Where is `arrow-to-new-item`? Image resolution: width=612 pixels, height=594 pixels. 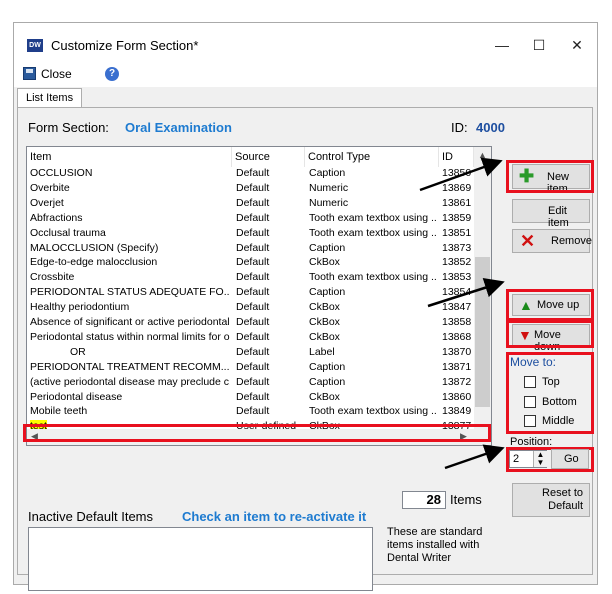
arrow-to-new-item is located at coordinates (461, 174).